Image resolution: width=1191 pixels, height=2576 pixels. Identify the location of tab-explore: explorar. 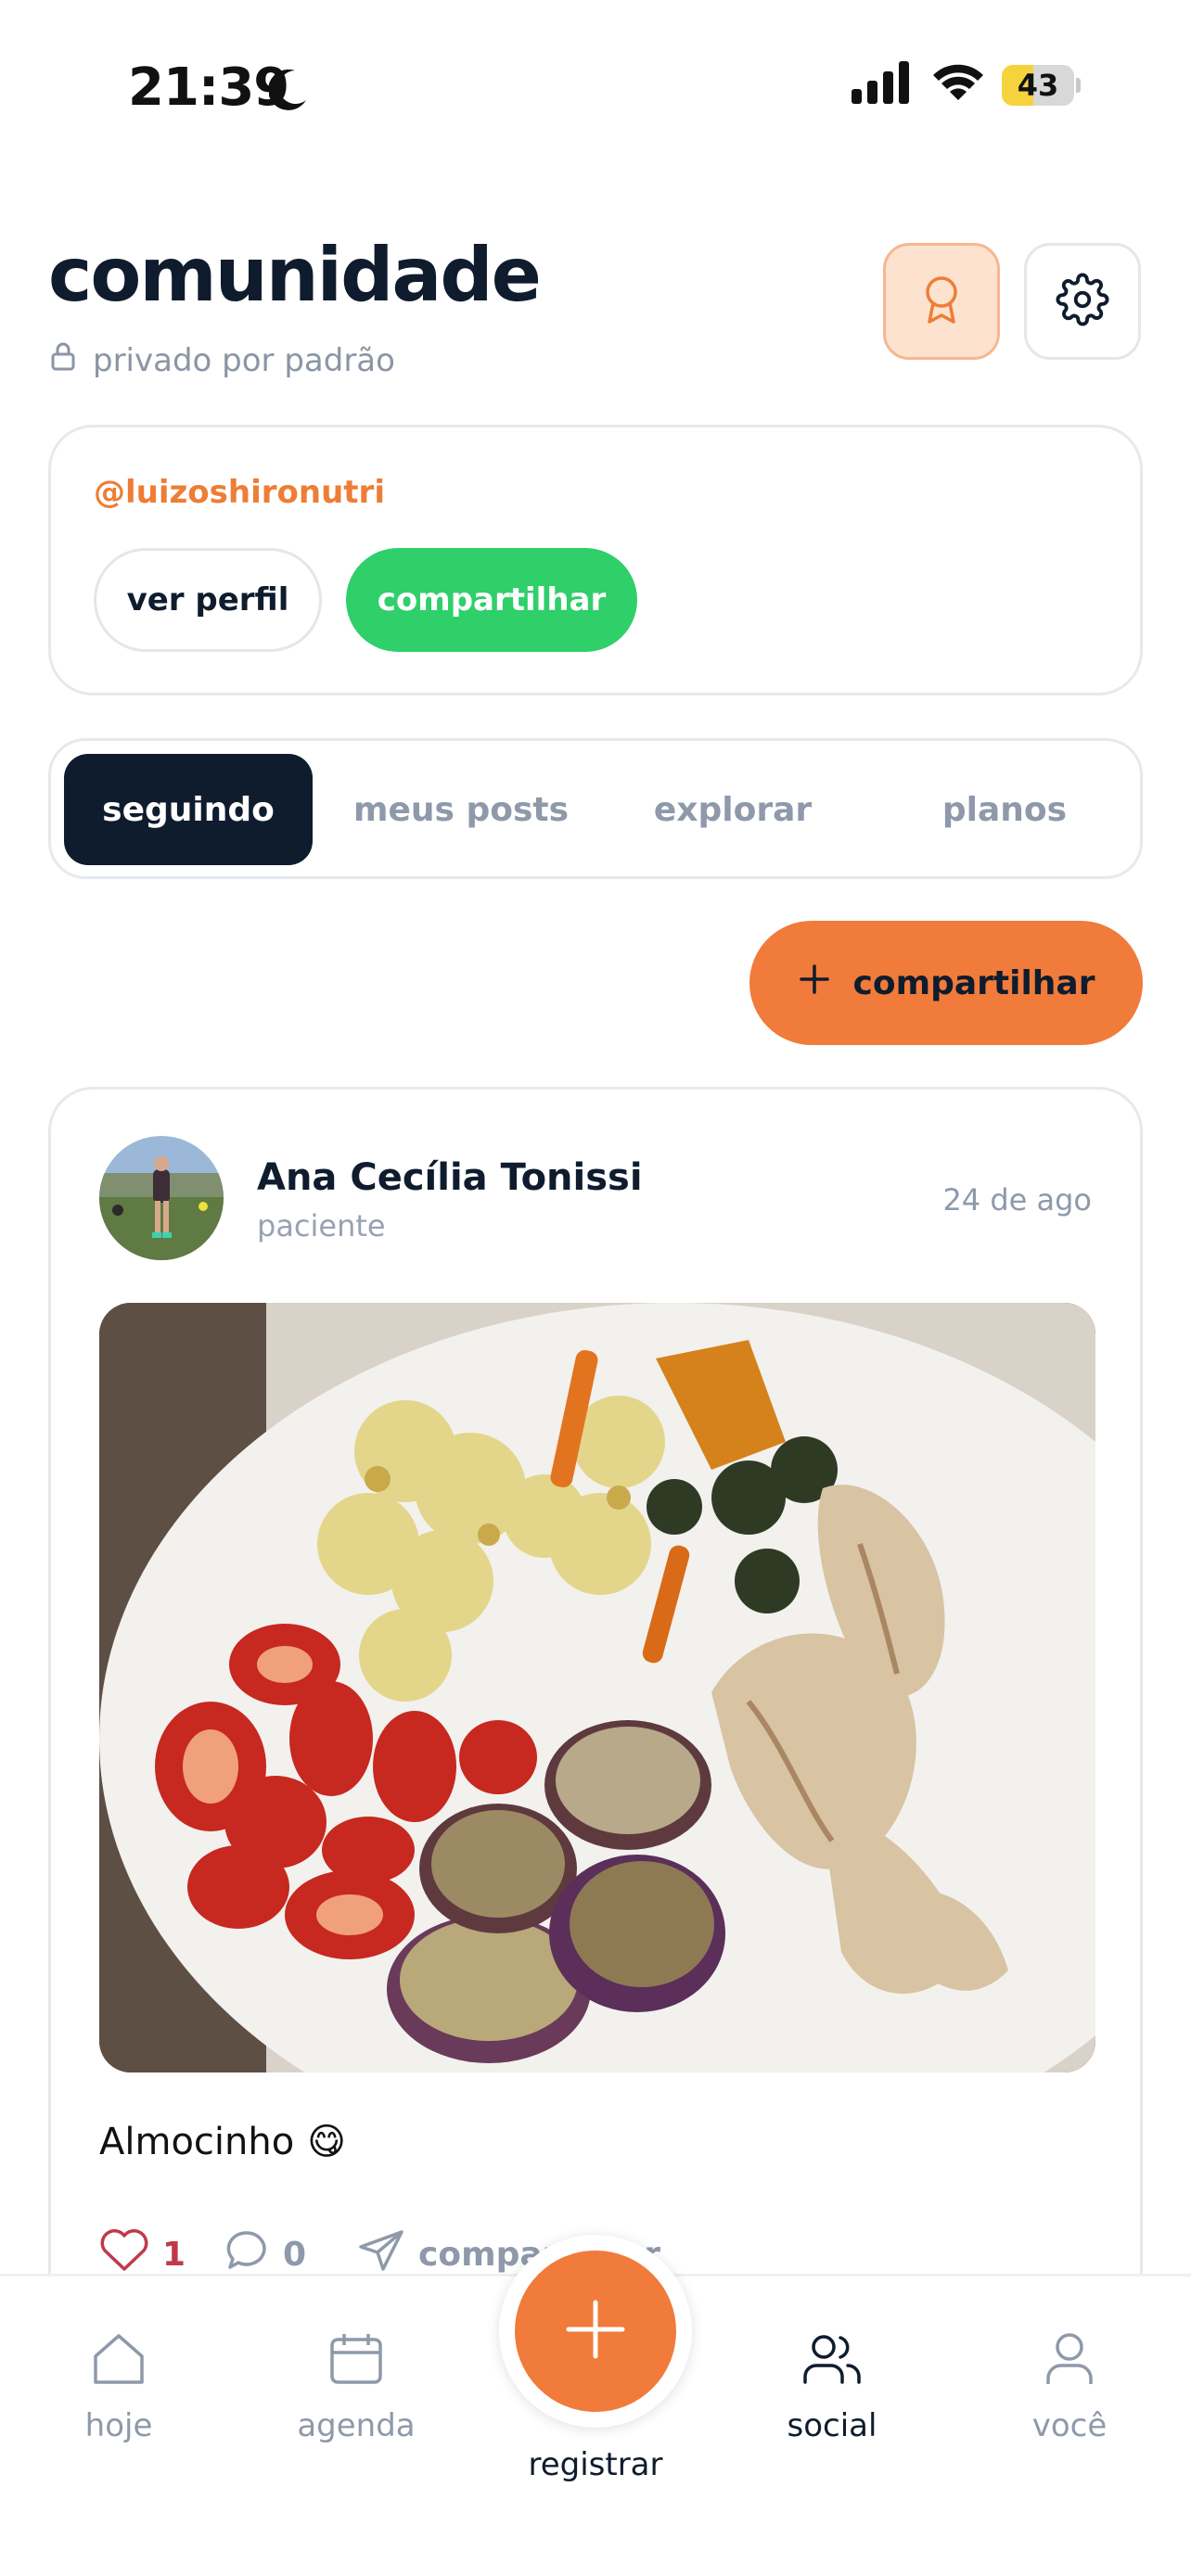
(732, 809).